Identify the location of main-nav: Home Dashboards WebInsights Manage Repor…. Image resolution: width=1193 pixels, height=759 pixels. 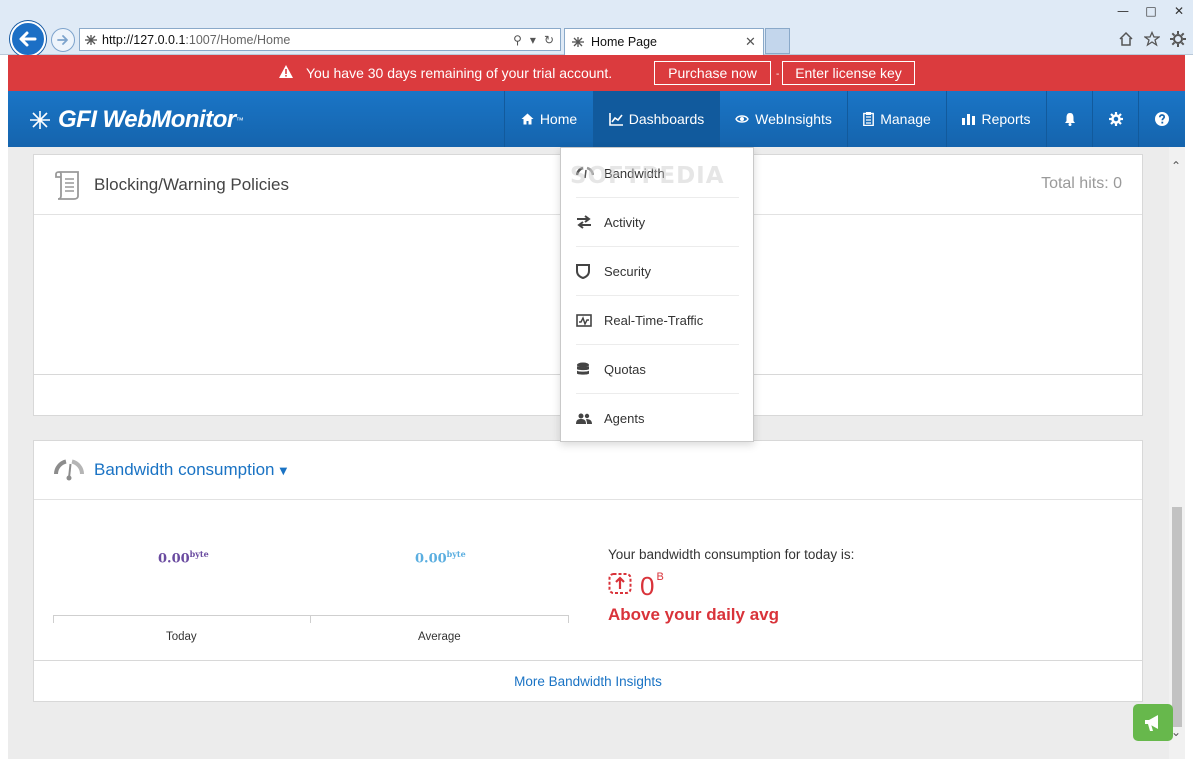
(844, 119).